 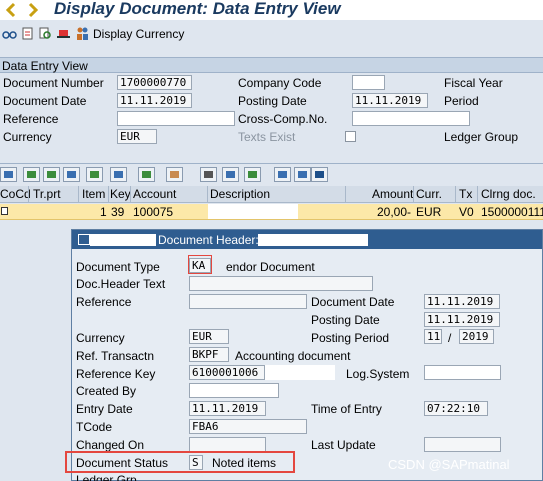 I want to click on view-icon, so click(x=230, y=174).